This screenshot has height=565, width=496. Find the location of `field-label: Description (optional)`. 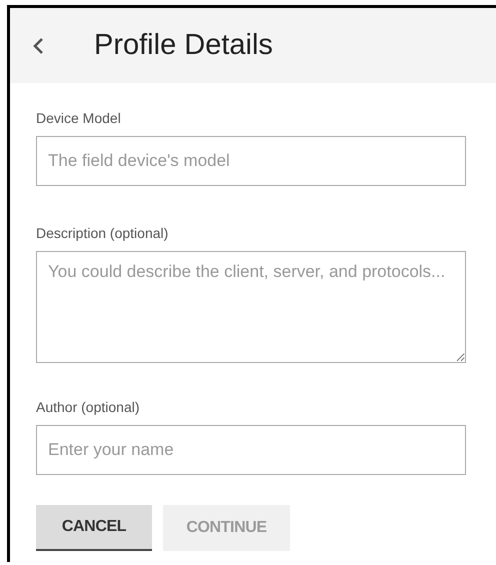

field-label: Description (optional) is located at coordinates (103, 233).